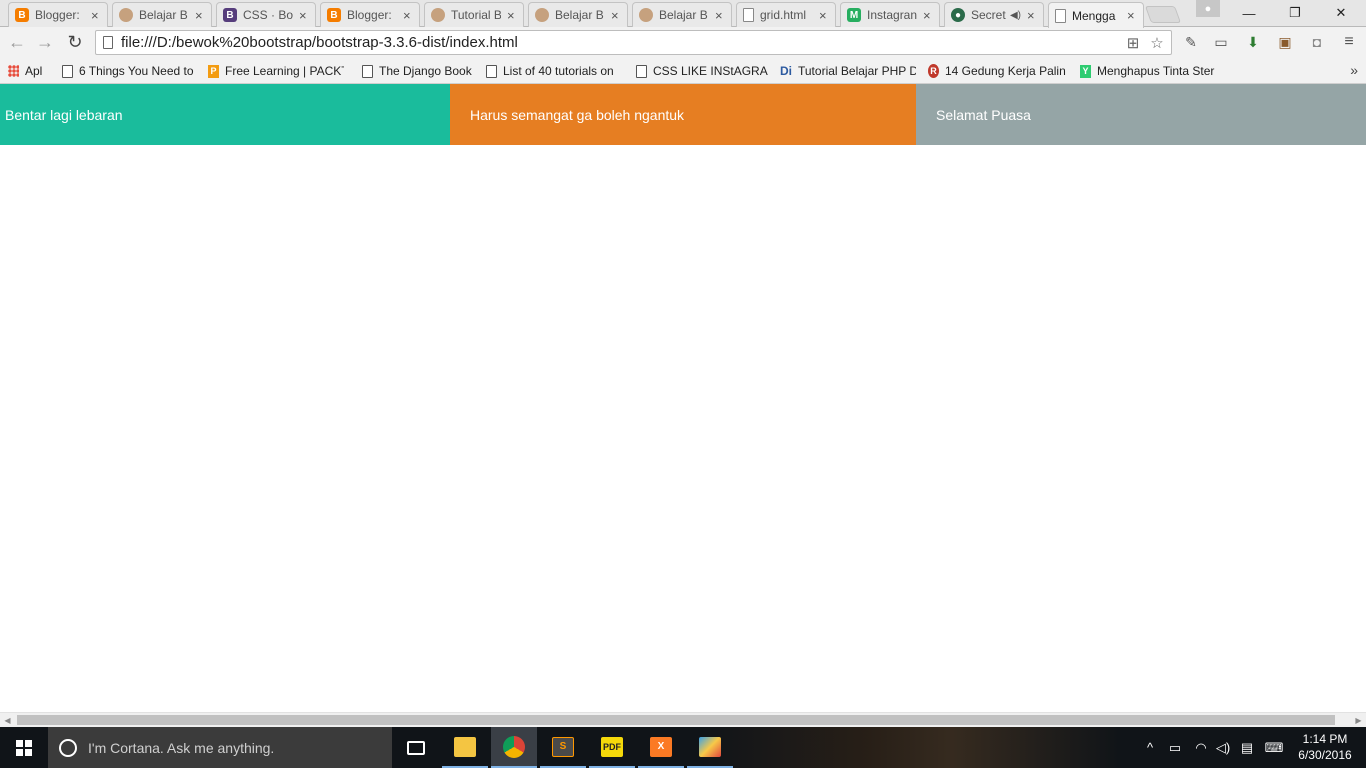 The height and width of the screenshot is (768, 1366). Describe the element at coordinates (1274, 747) in the screenshot. I see `keyboard-icon: ⌨` at that location.